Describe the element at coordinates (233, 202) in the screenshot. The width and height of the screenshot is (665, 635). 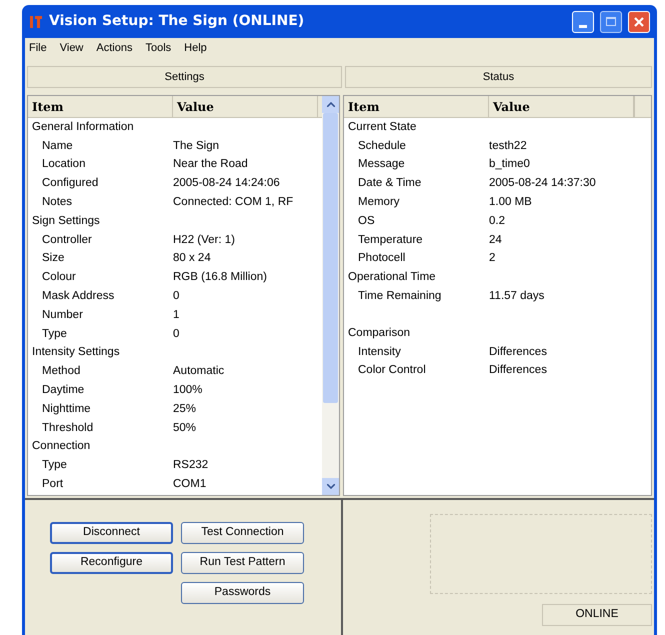
I see `value-cell-text: Connected: COM 1, RF` at that location.